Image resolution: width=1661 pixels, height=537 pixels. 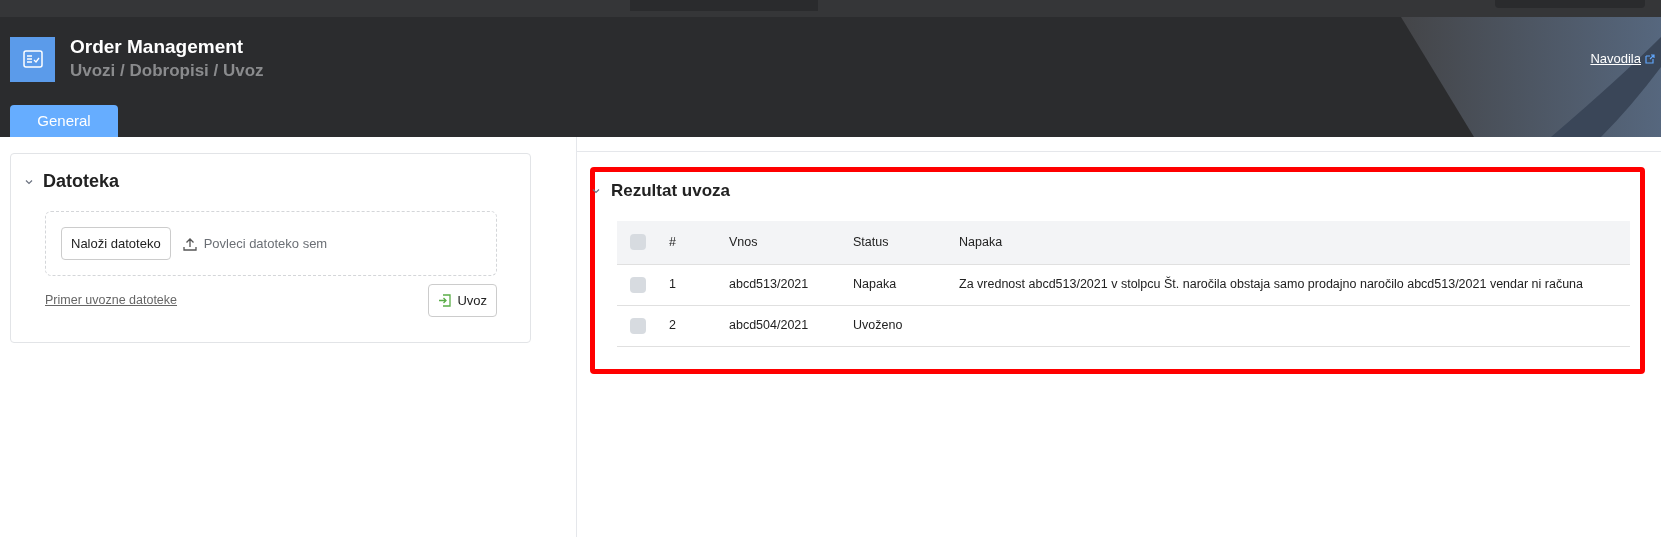 I want to click on panel-title: Rezultat uvoza, so click(x=671, y=191).